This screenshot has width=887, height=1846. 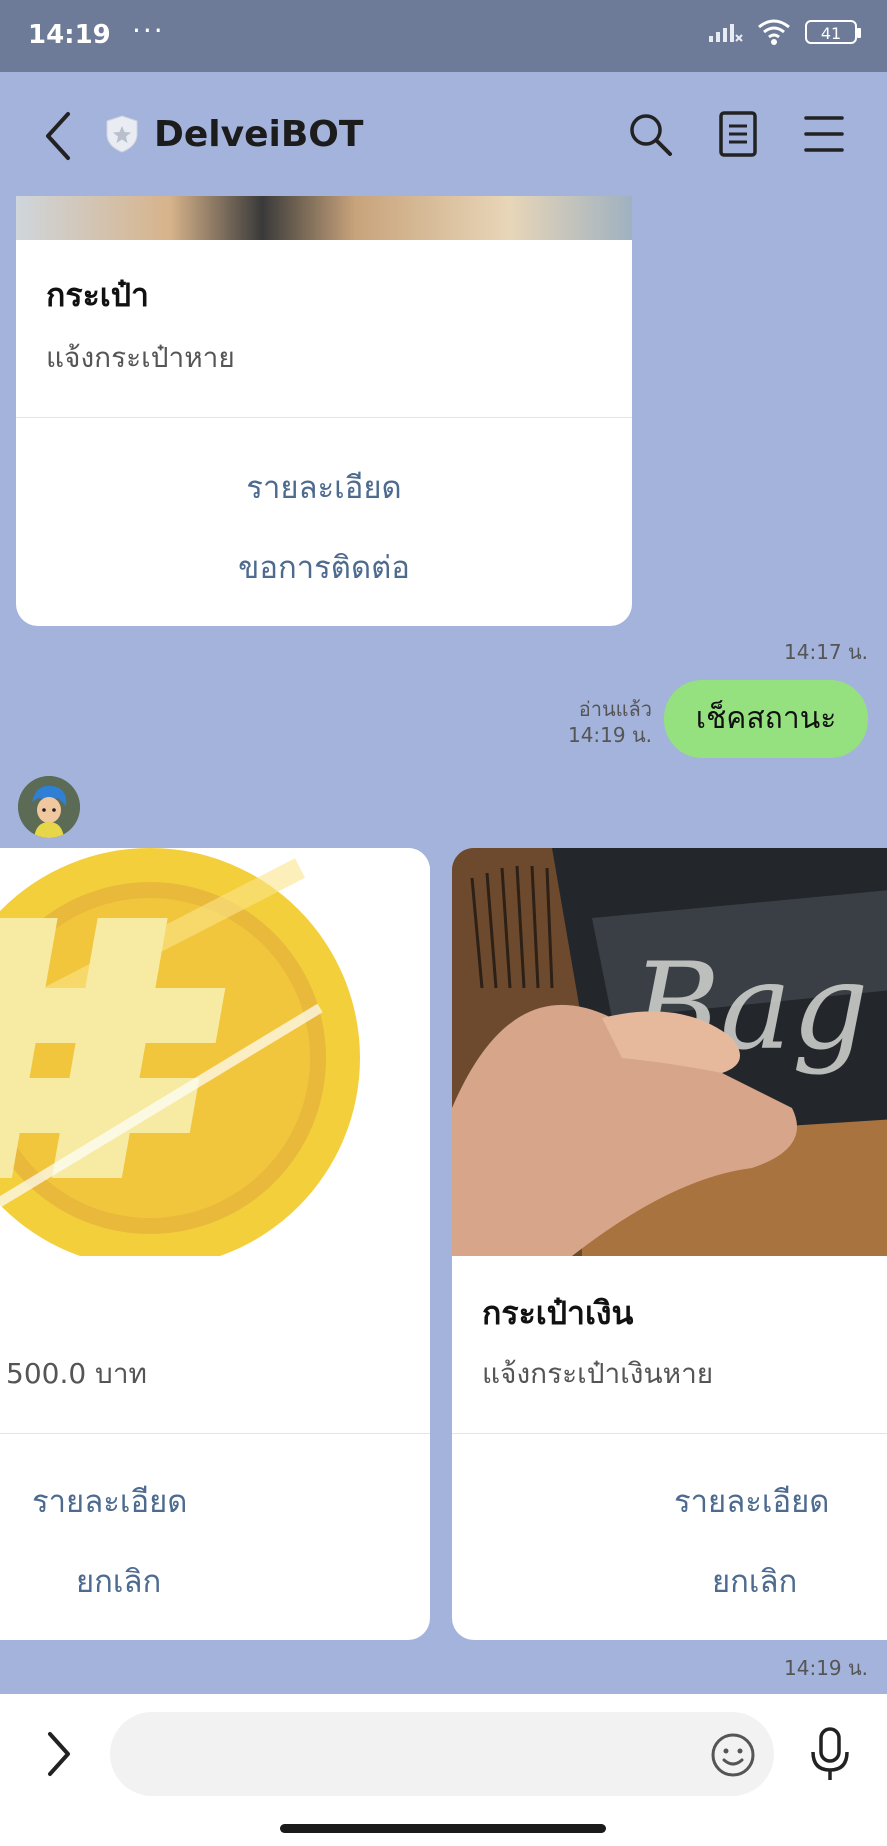 What do you see at coordinates (180, 1052) in the screenshot?
I see `baht-coin-icon` at bounding box center [180, 1052].